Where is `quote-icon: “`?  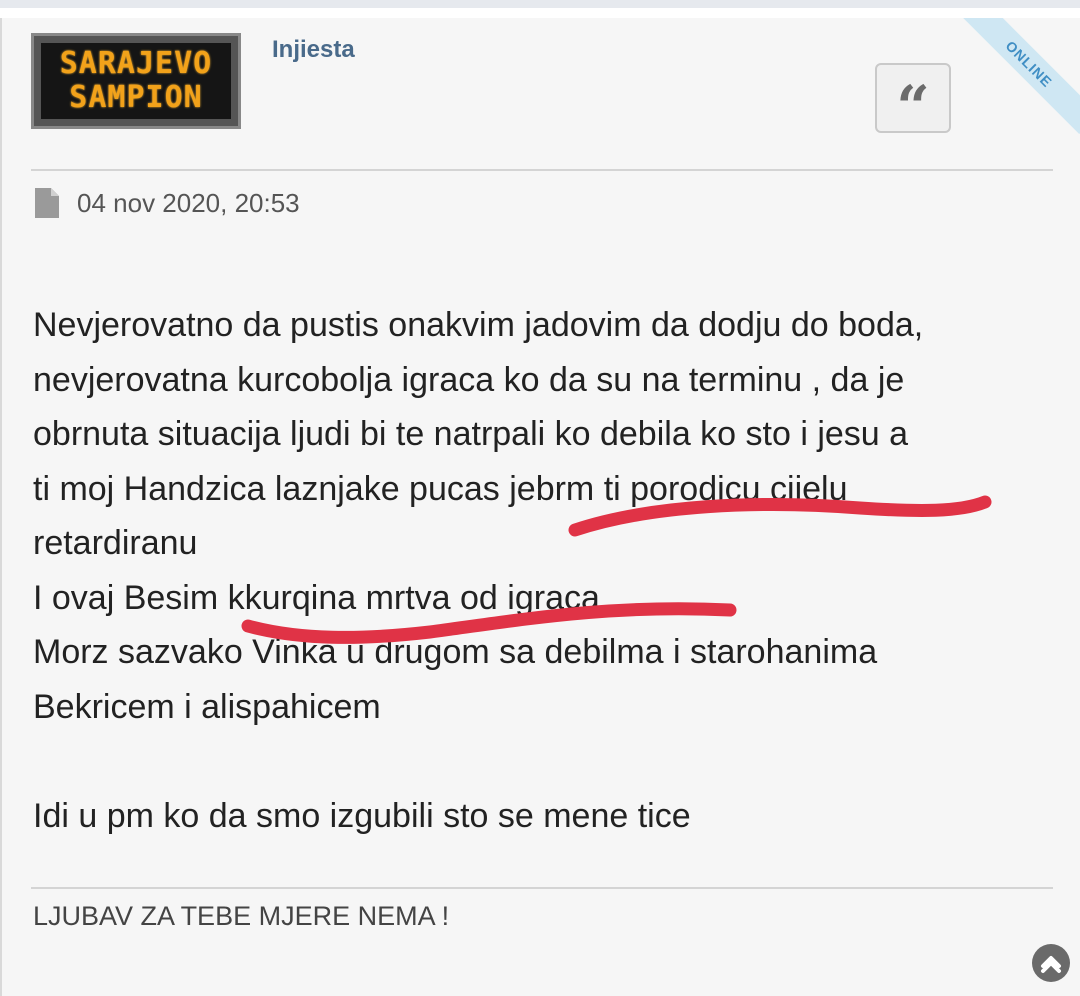 quote-icon: “ is located at coordinates (913, 107).